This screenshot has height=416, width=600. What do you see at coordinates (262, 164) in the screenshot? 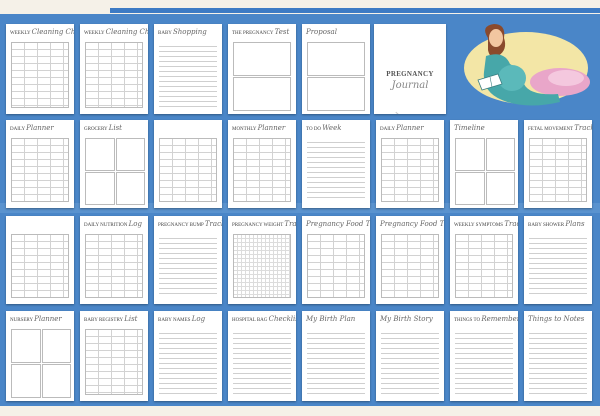
I see `planner-page-thumbnail: MONTHLY Planner` at bounding box center [262, 164].